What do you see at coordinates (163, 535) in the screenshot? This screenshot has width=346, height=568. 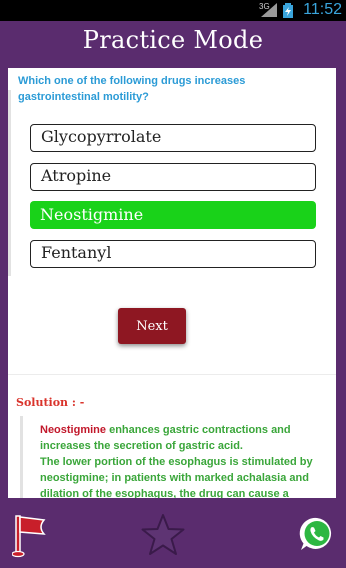 I see `star-icon` at bounding box center [163, 535].